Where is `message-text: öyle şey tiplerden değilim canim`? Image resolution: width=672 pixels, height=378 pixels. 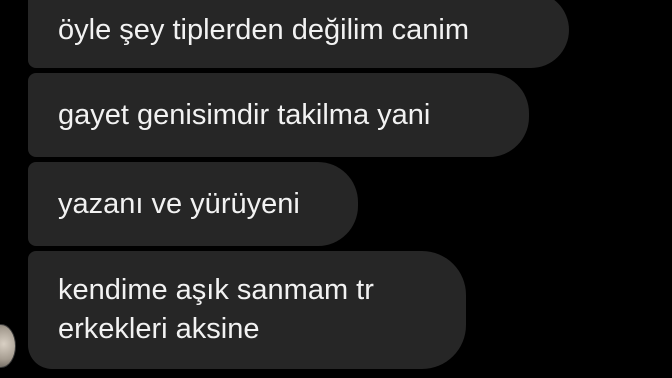
message-text: öyle şey tiplerden değilim canim is located at coordinates (264, 30).